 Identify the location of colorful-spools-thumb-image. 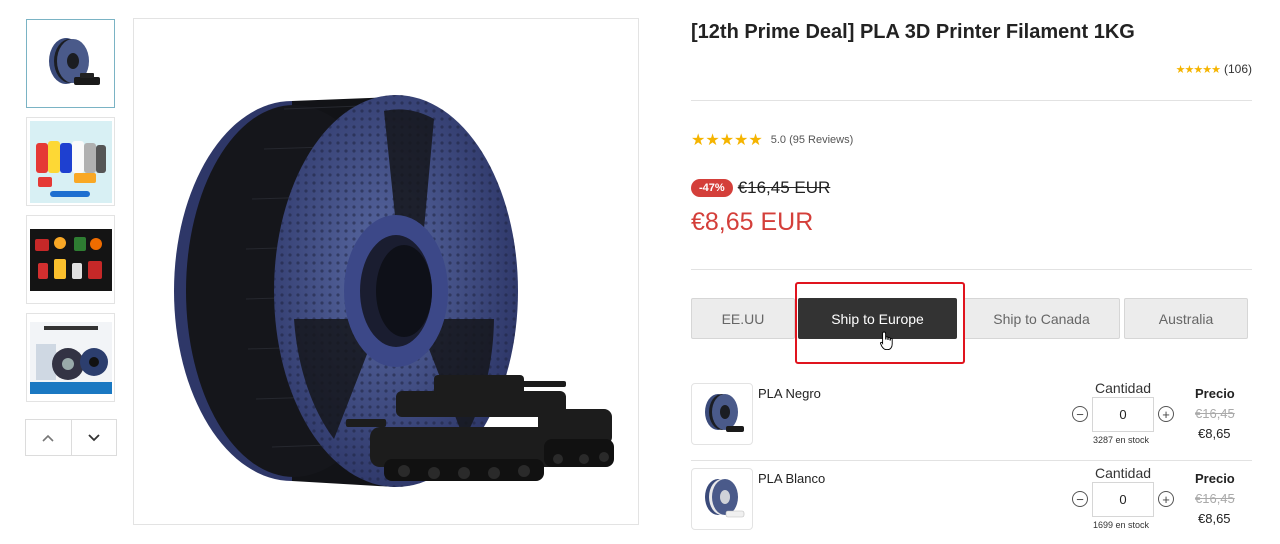
(70, 161).